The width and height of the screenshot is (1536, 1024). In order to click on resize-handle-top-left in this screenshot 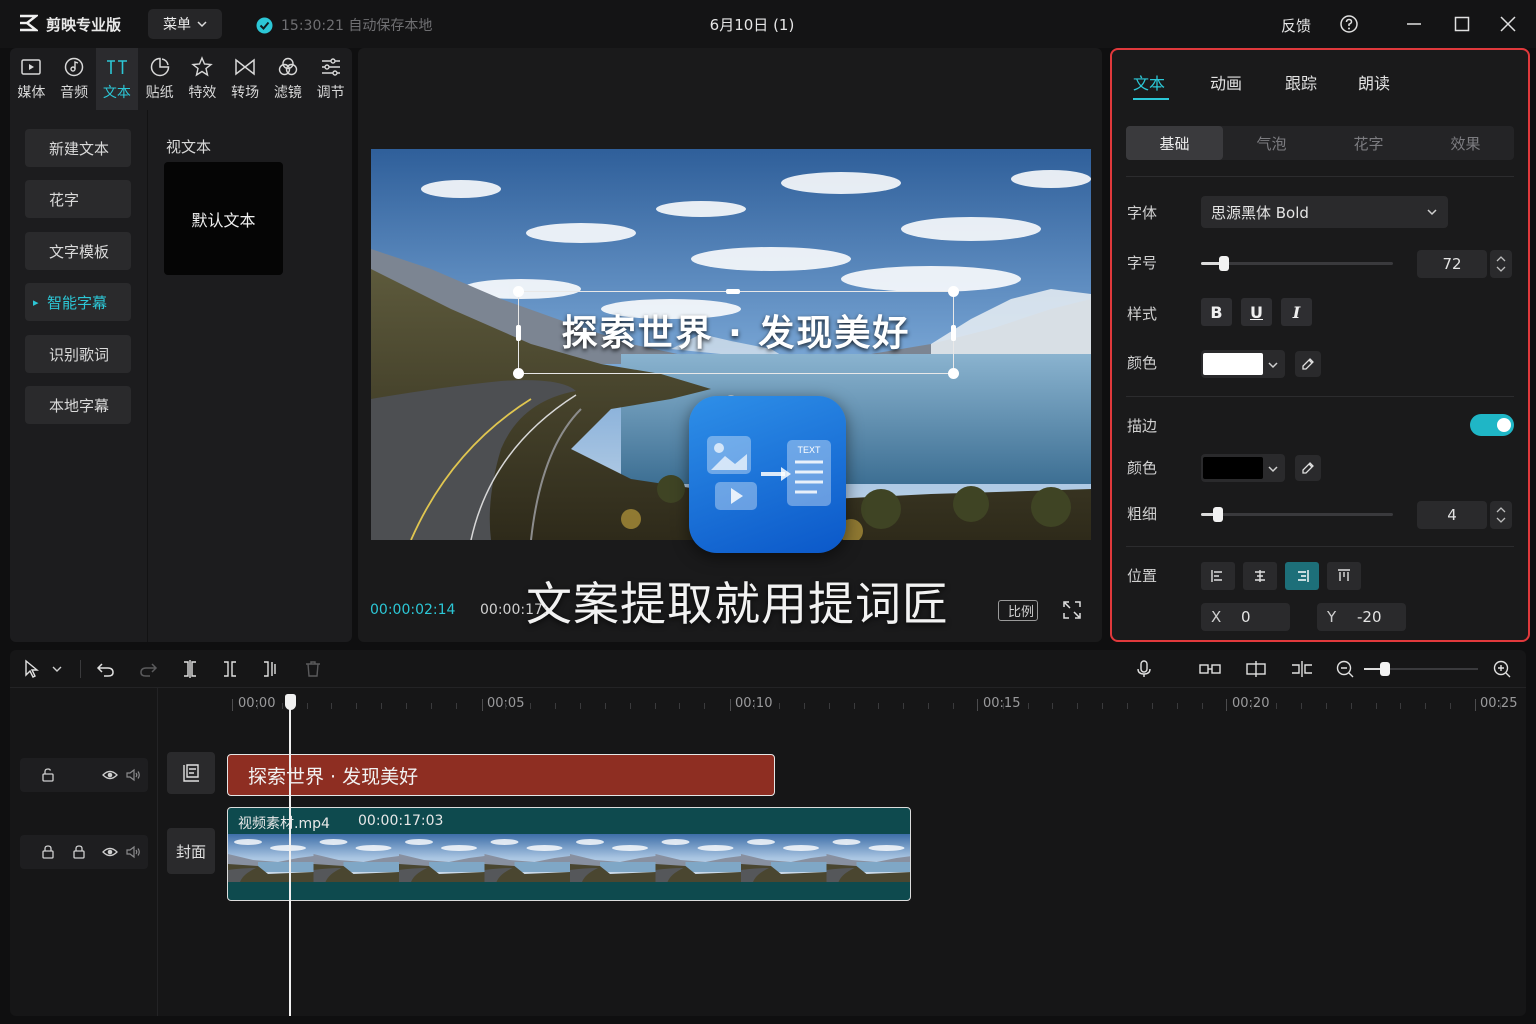, I will do `click(518, 291)`.